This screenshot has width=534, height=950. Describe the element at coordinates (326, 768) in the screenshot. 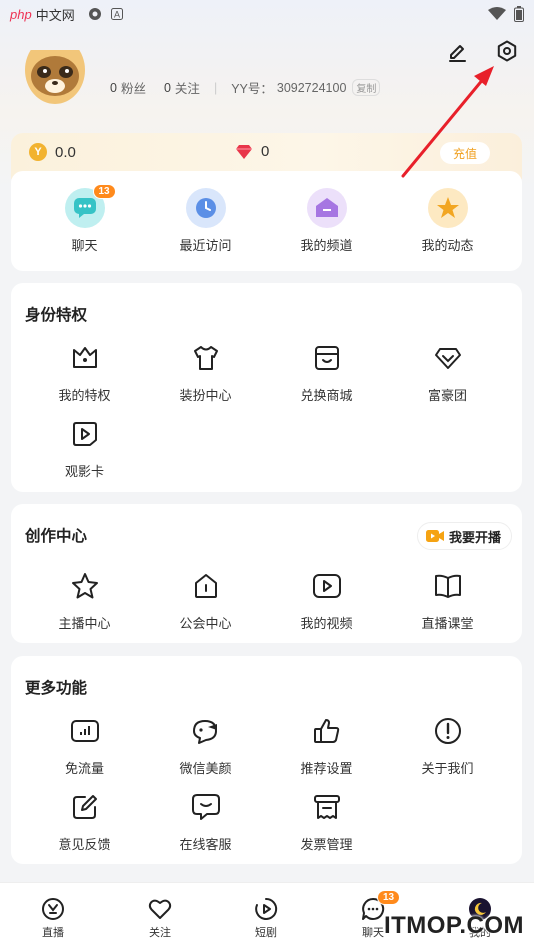

I see `more-item-label: 推荐设置` at that location.